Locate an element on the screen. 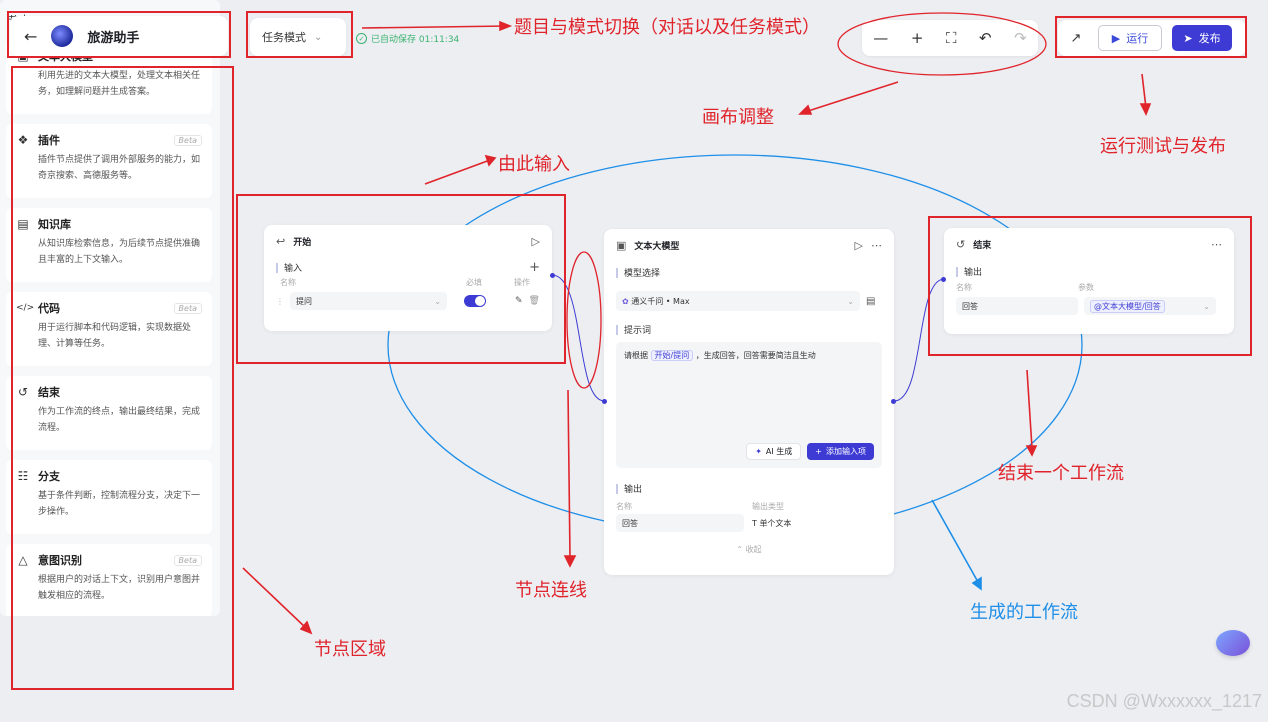  collapse-label: 收起 is located at coordinates (753, 549).